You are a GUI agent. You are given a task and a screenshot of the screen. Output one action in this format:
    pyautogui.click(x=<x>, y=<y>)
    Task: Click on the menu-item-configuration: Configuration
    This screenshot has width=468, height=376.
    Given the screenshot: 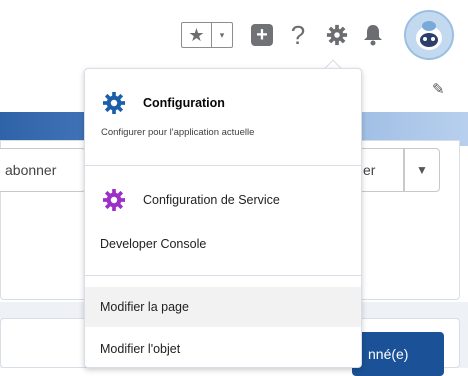 What is the action you would take?
    pyautogui.click(x=223, y=103)
    